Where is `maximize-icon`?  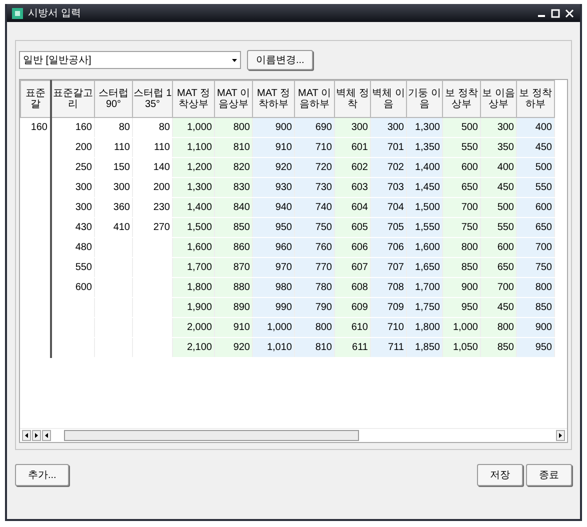
maximize-icon is located at coordinates (555, 13).